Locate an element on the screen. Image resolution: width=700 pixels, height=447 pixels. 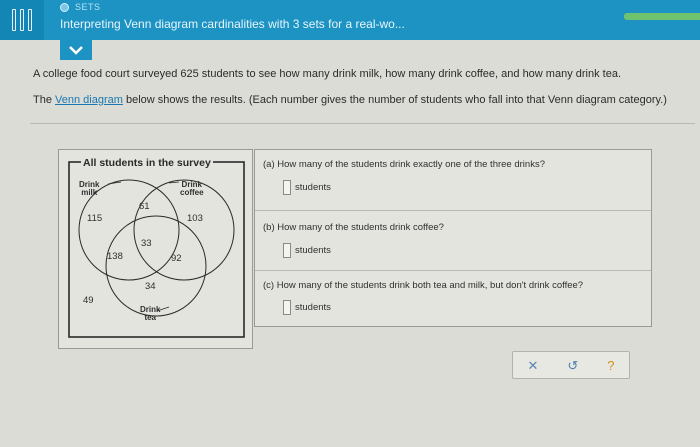
question-a-unit: students is located at coordinates (313, 187).